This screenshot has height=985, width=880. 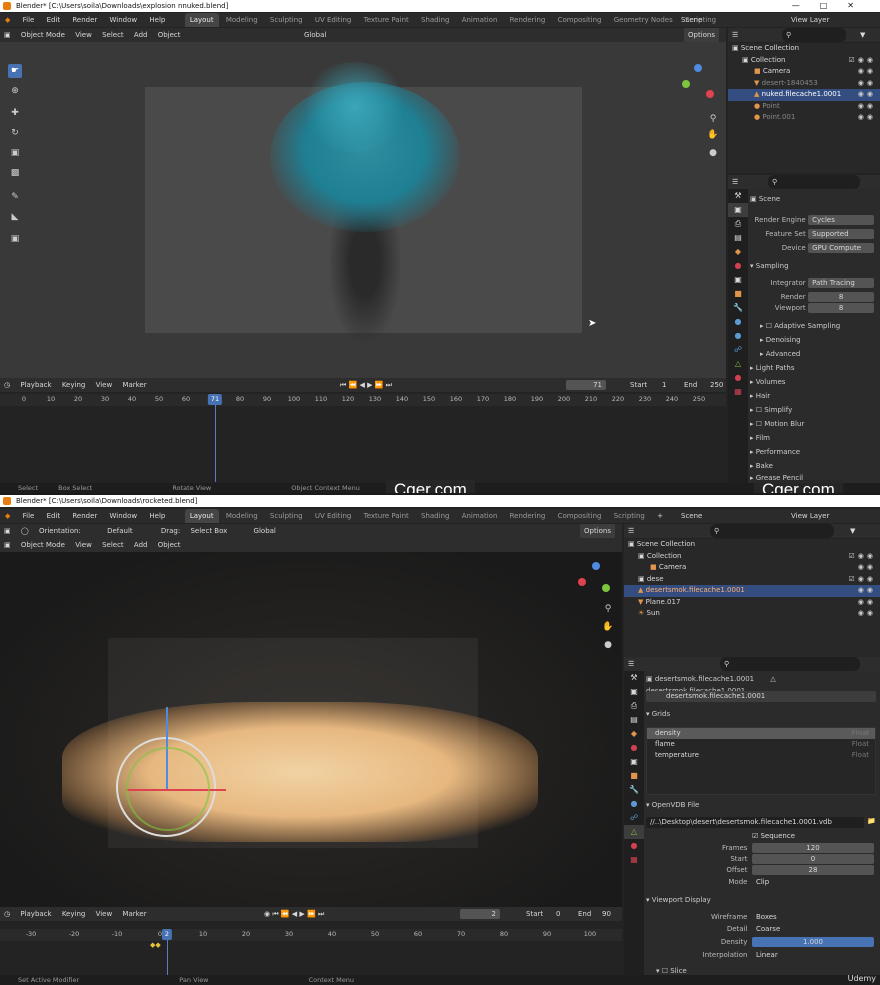 I want to click on outliner-editor-icon: ☰, so click(x=631, y=531).